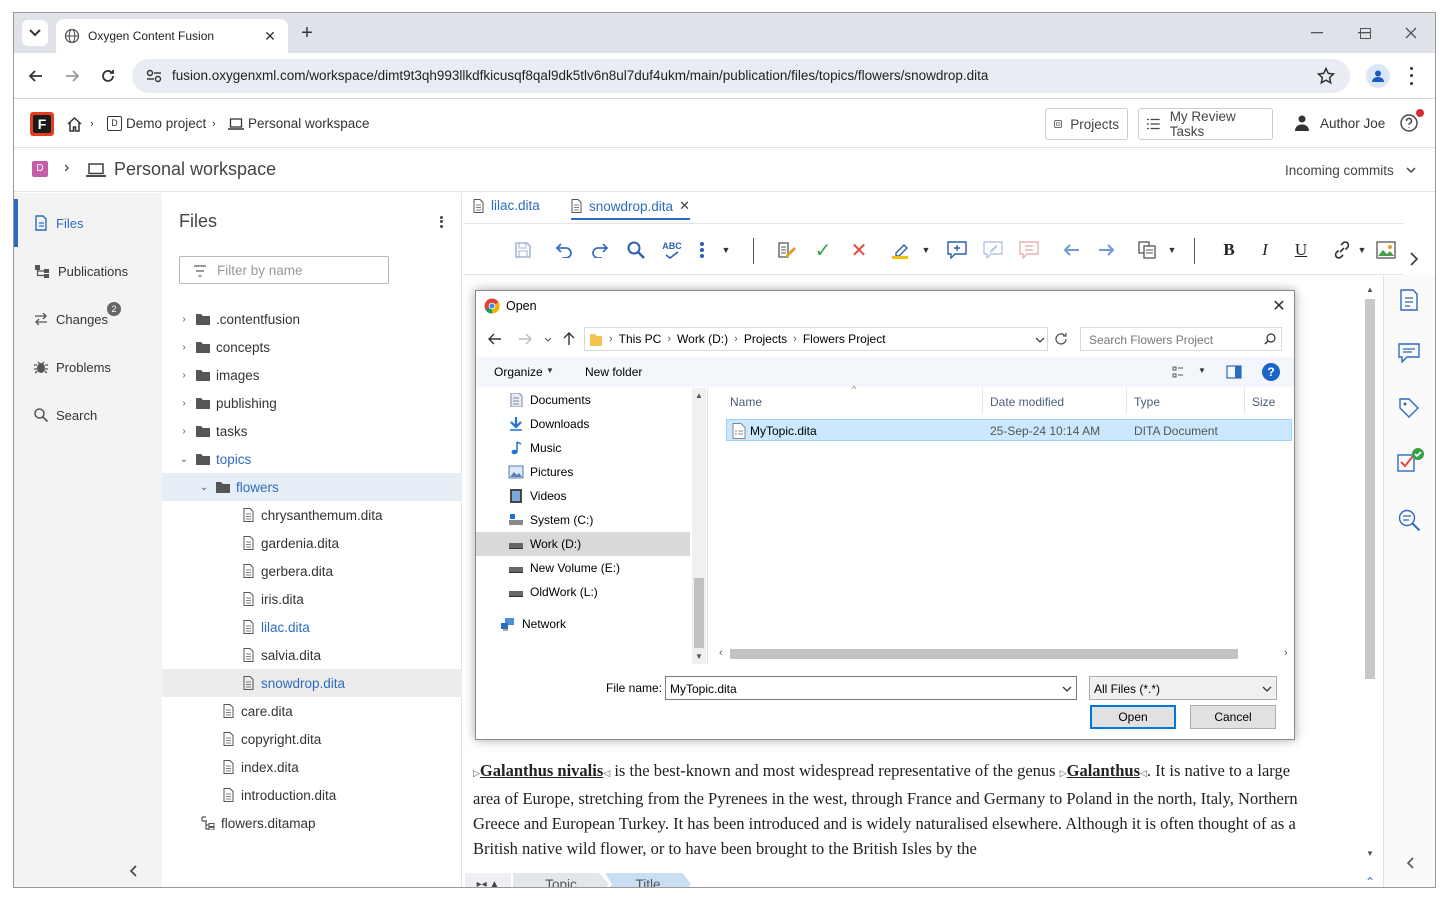  What do you see at coordinates (1233, 717) in the screenshot?
I see `cancel-button: Cancel` at bounding box center [1233, 717].